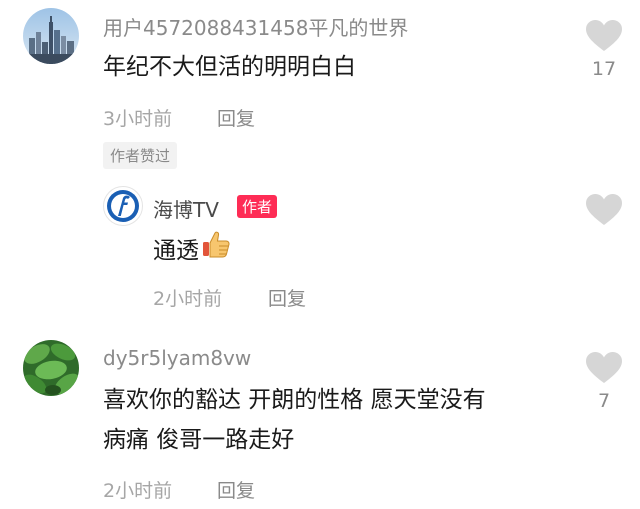  I want to click on reply-time: 2小时前, so click(188, 299).